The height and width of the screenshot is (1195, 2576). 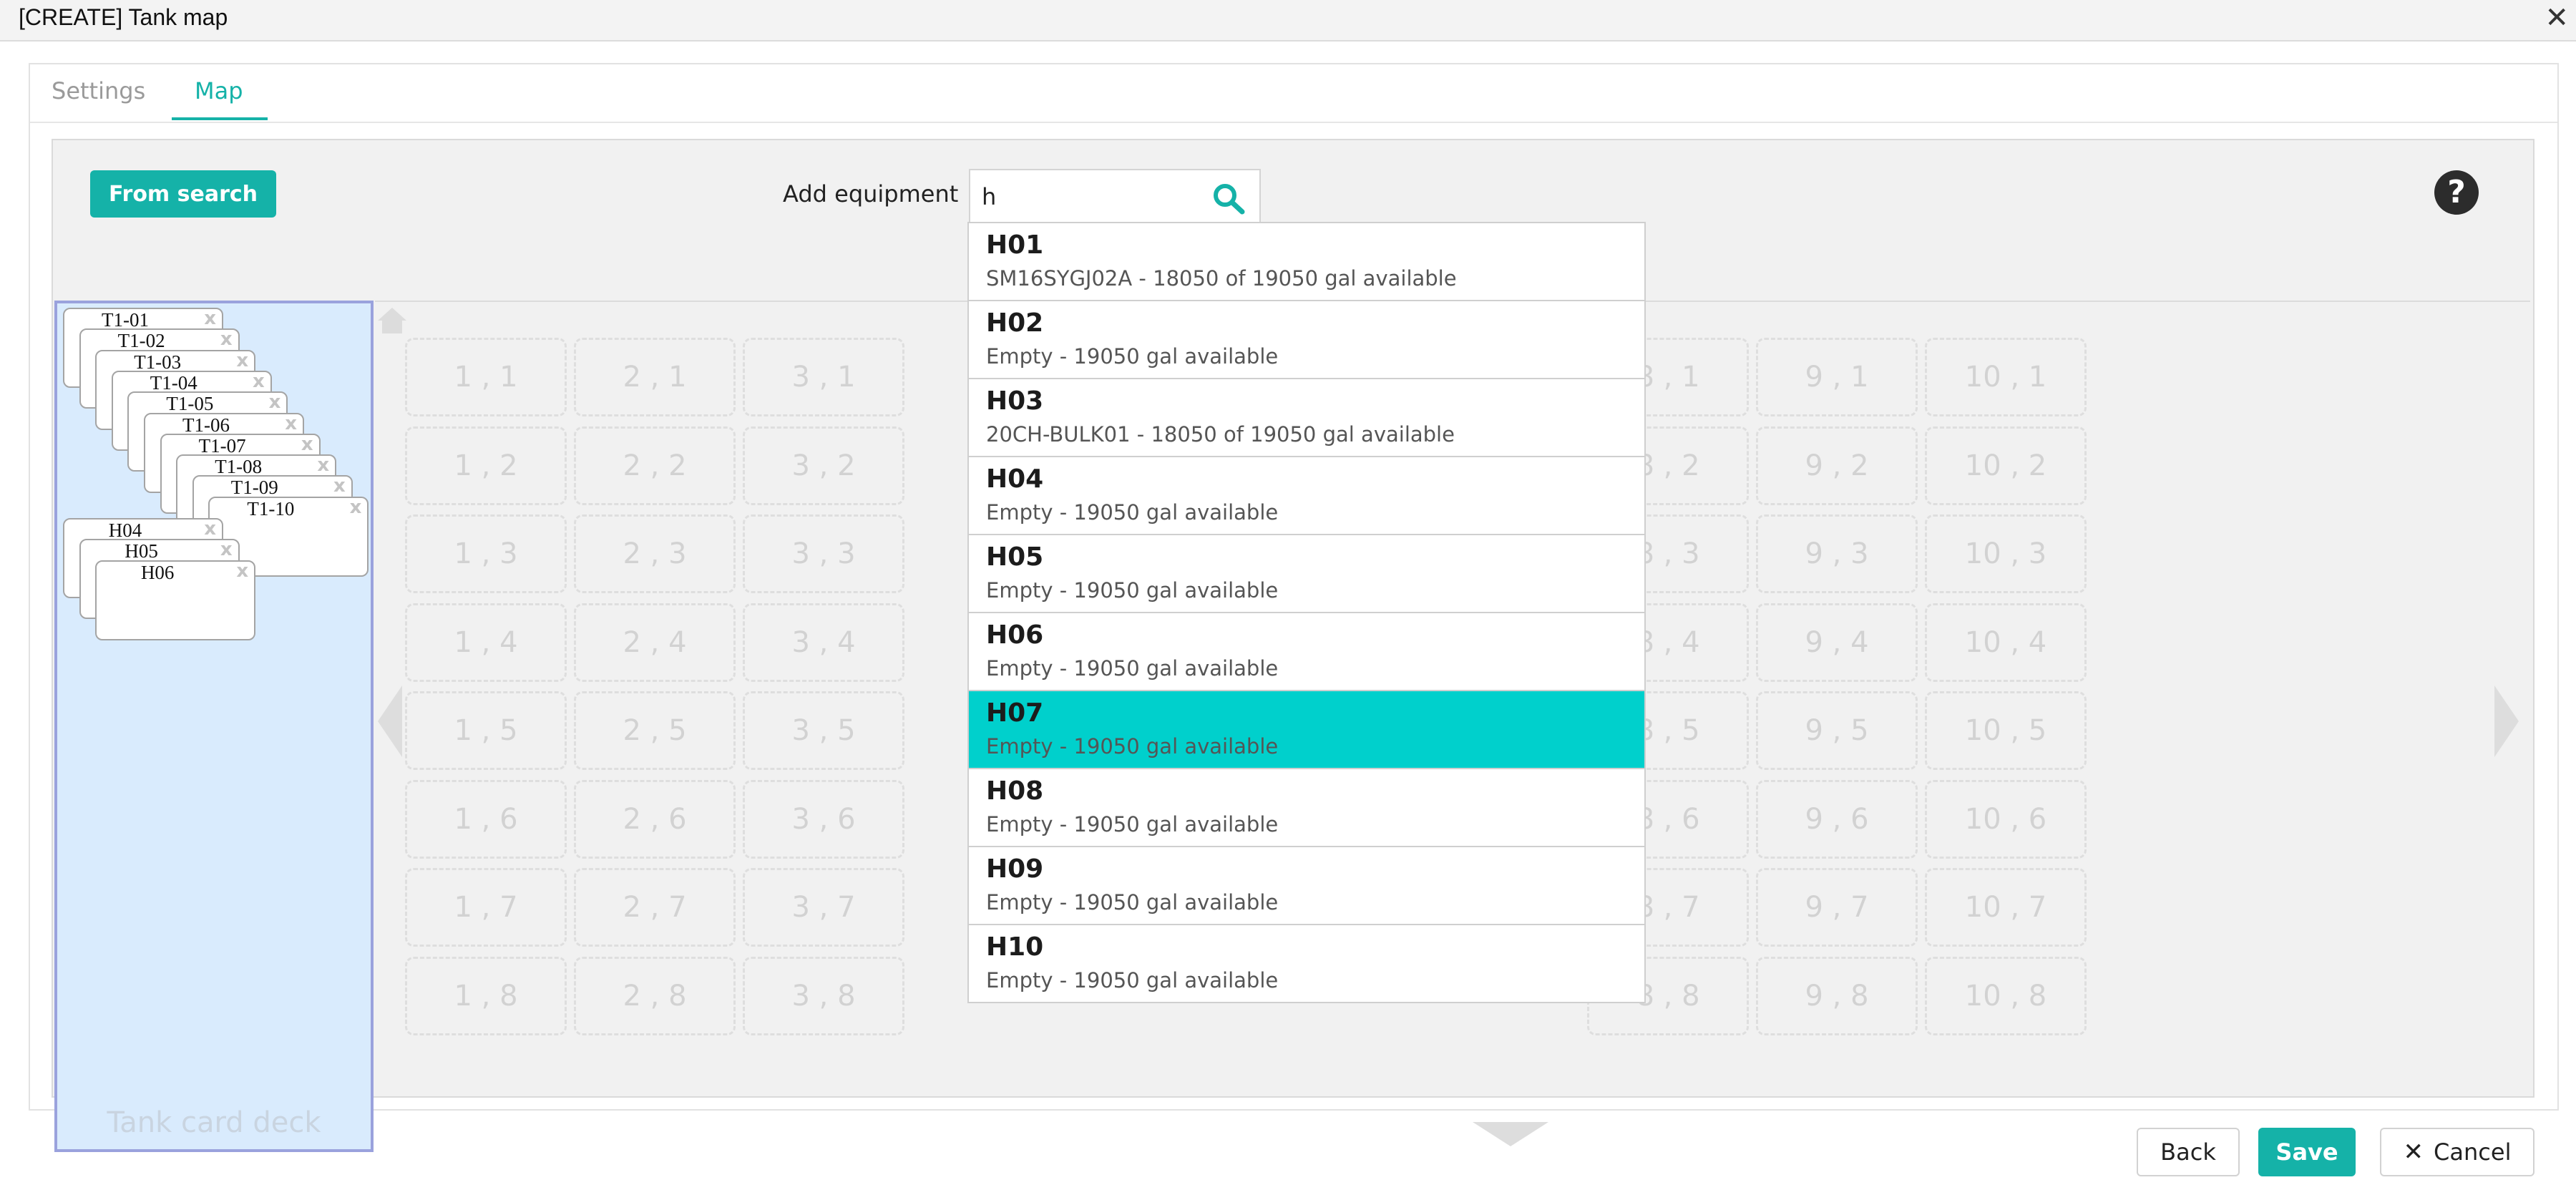 What do you see at coordinates (141, 341) in the screenshot?
I see `tank-card-label: T1-02` at bounding box center [141, 341].